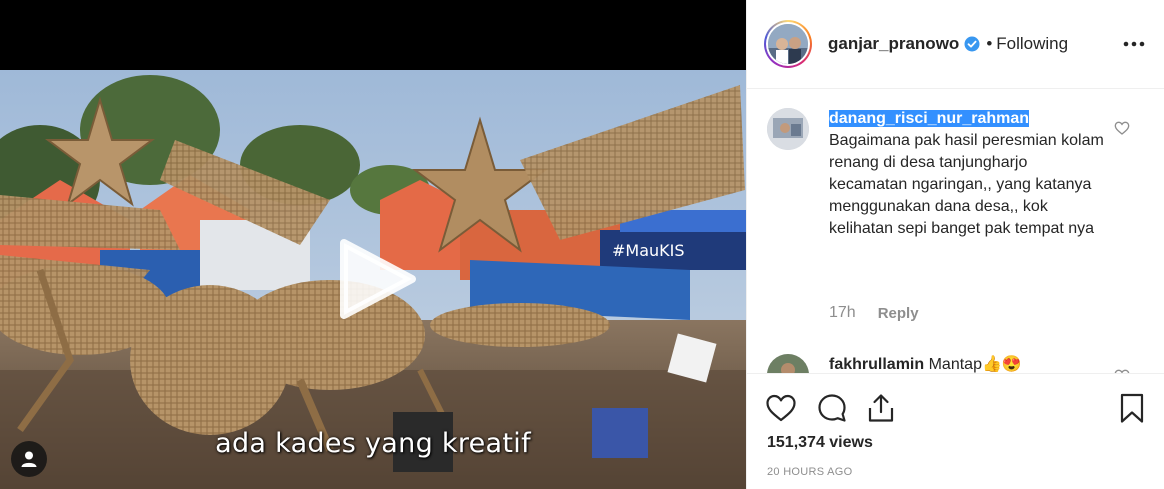  I want to click on user-tag-button, so click(29, 459).